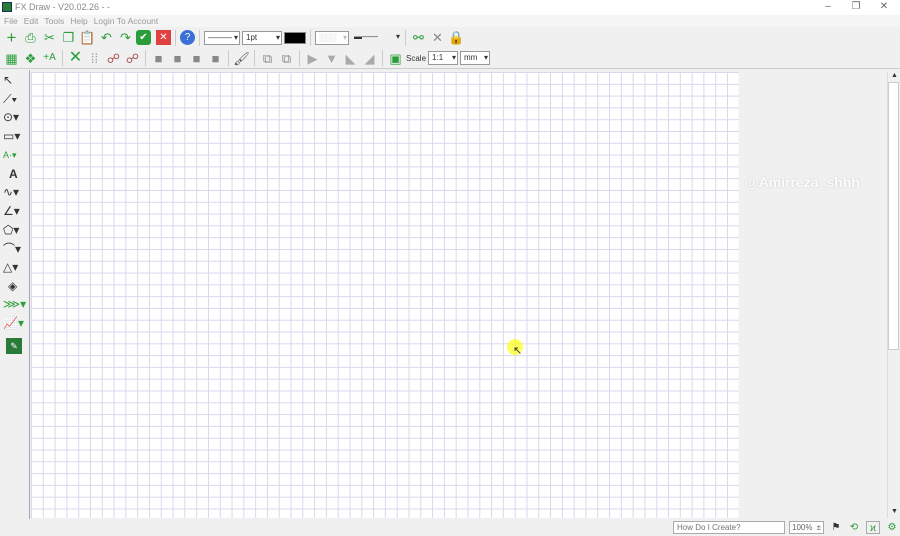 The image size is (900, 536). I want to click on align-left-icon: ▶, so click(312, 58).